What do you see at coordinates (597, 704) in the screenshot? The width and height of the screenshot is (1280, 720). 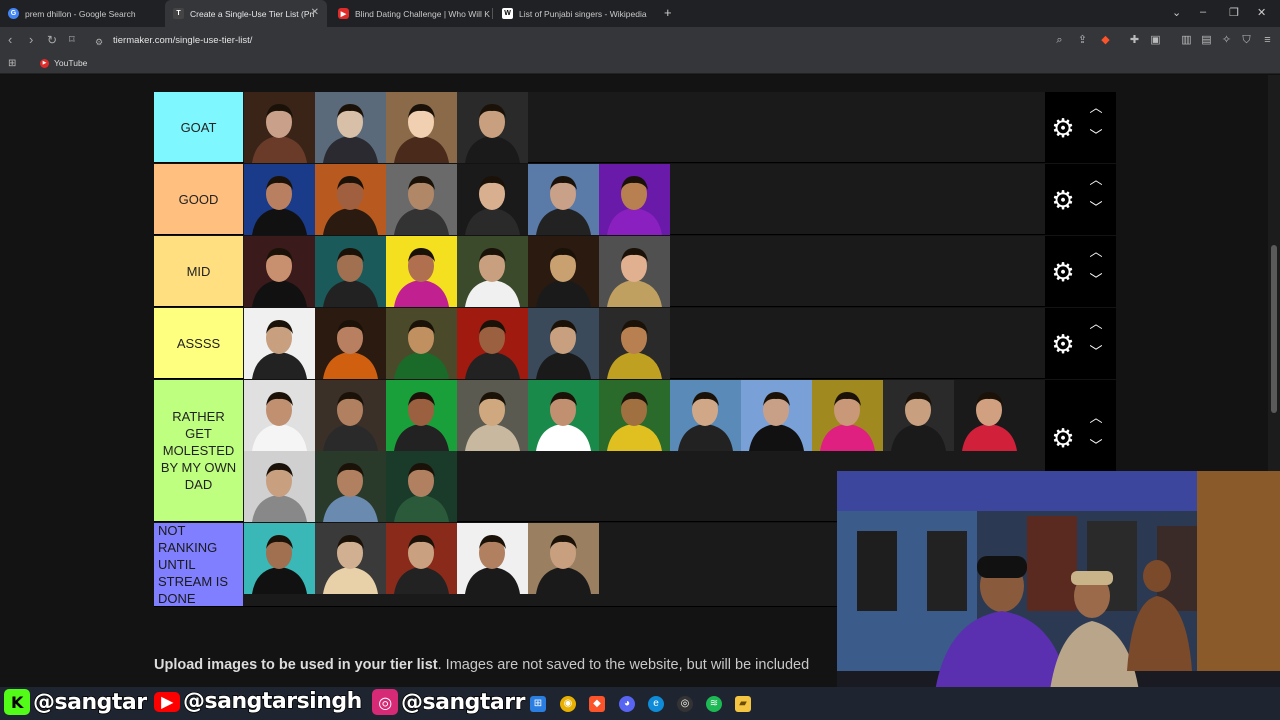 I see `brave-icon: ◆` at bounding box center [597, 704].